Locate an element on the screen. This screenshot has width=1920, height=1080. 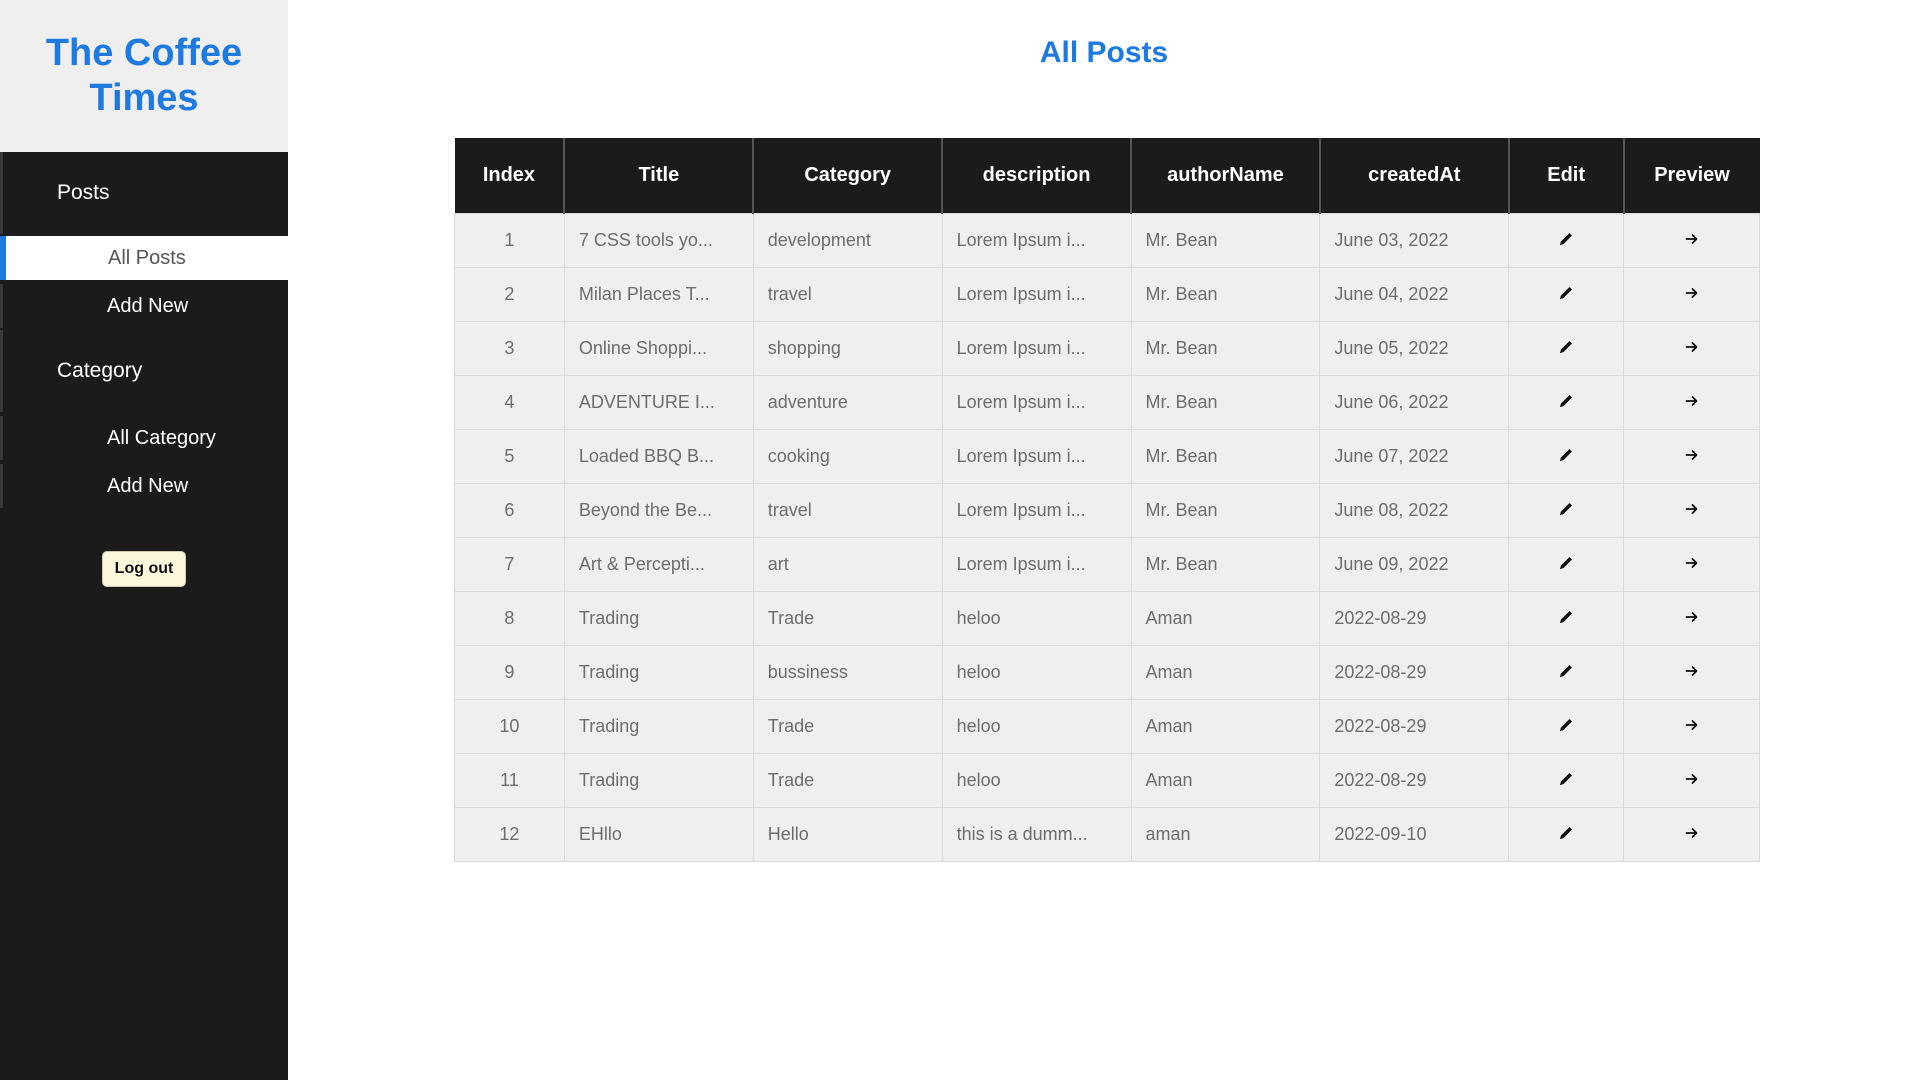
sidebar-item-add-new-category: Add New is located at coordinates (144, 486).